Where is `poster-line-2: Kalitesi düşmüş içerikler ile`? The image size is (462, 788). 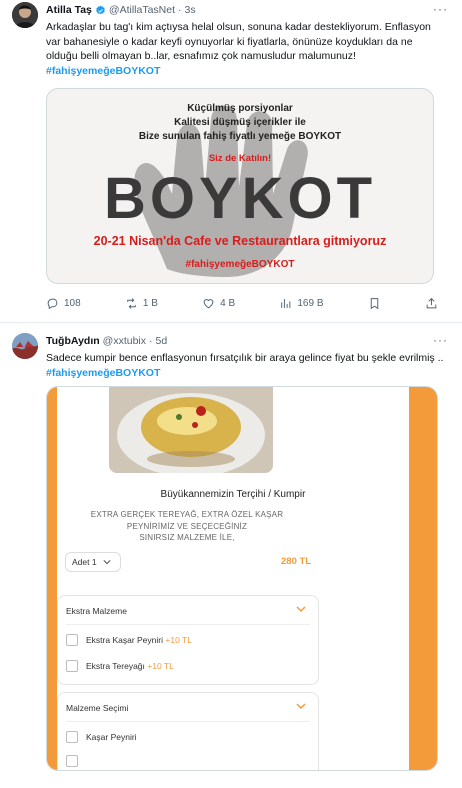
poster-line-2: Kalitesi düşmüş içerikler ile is located at coordinates (240, 122).